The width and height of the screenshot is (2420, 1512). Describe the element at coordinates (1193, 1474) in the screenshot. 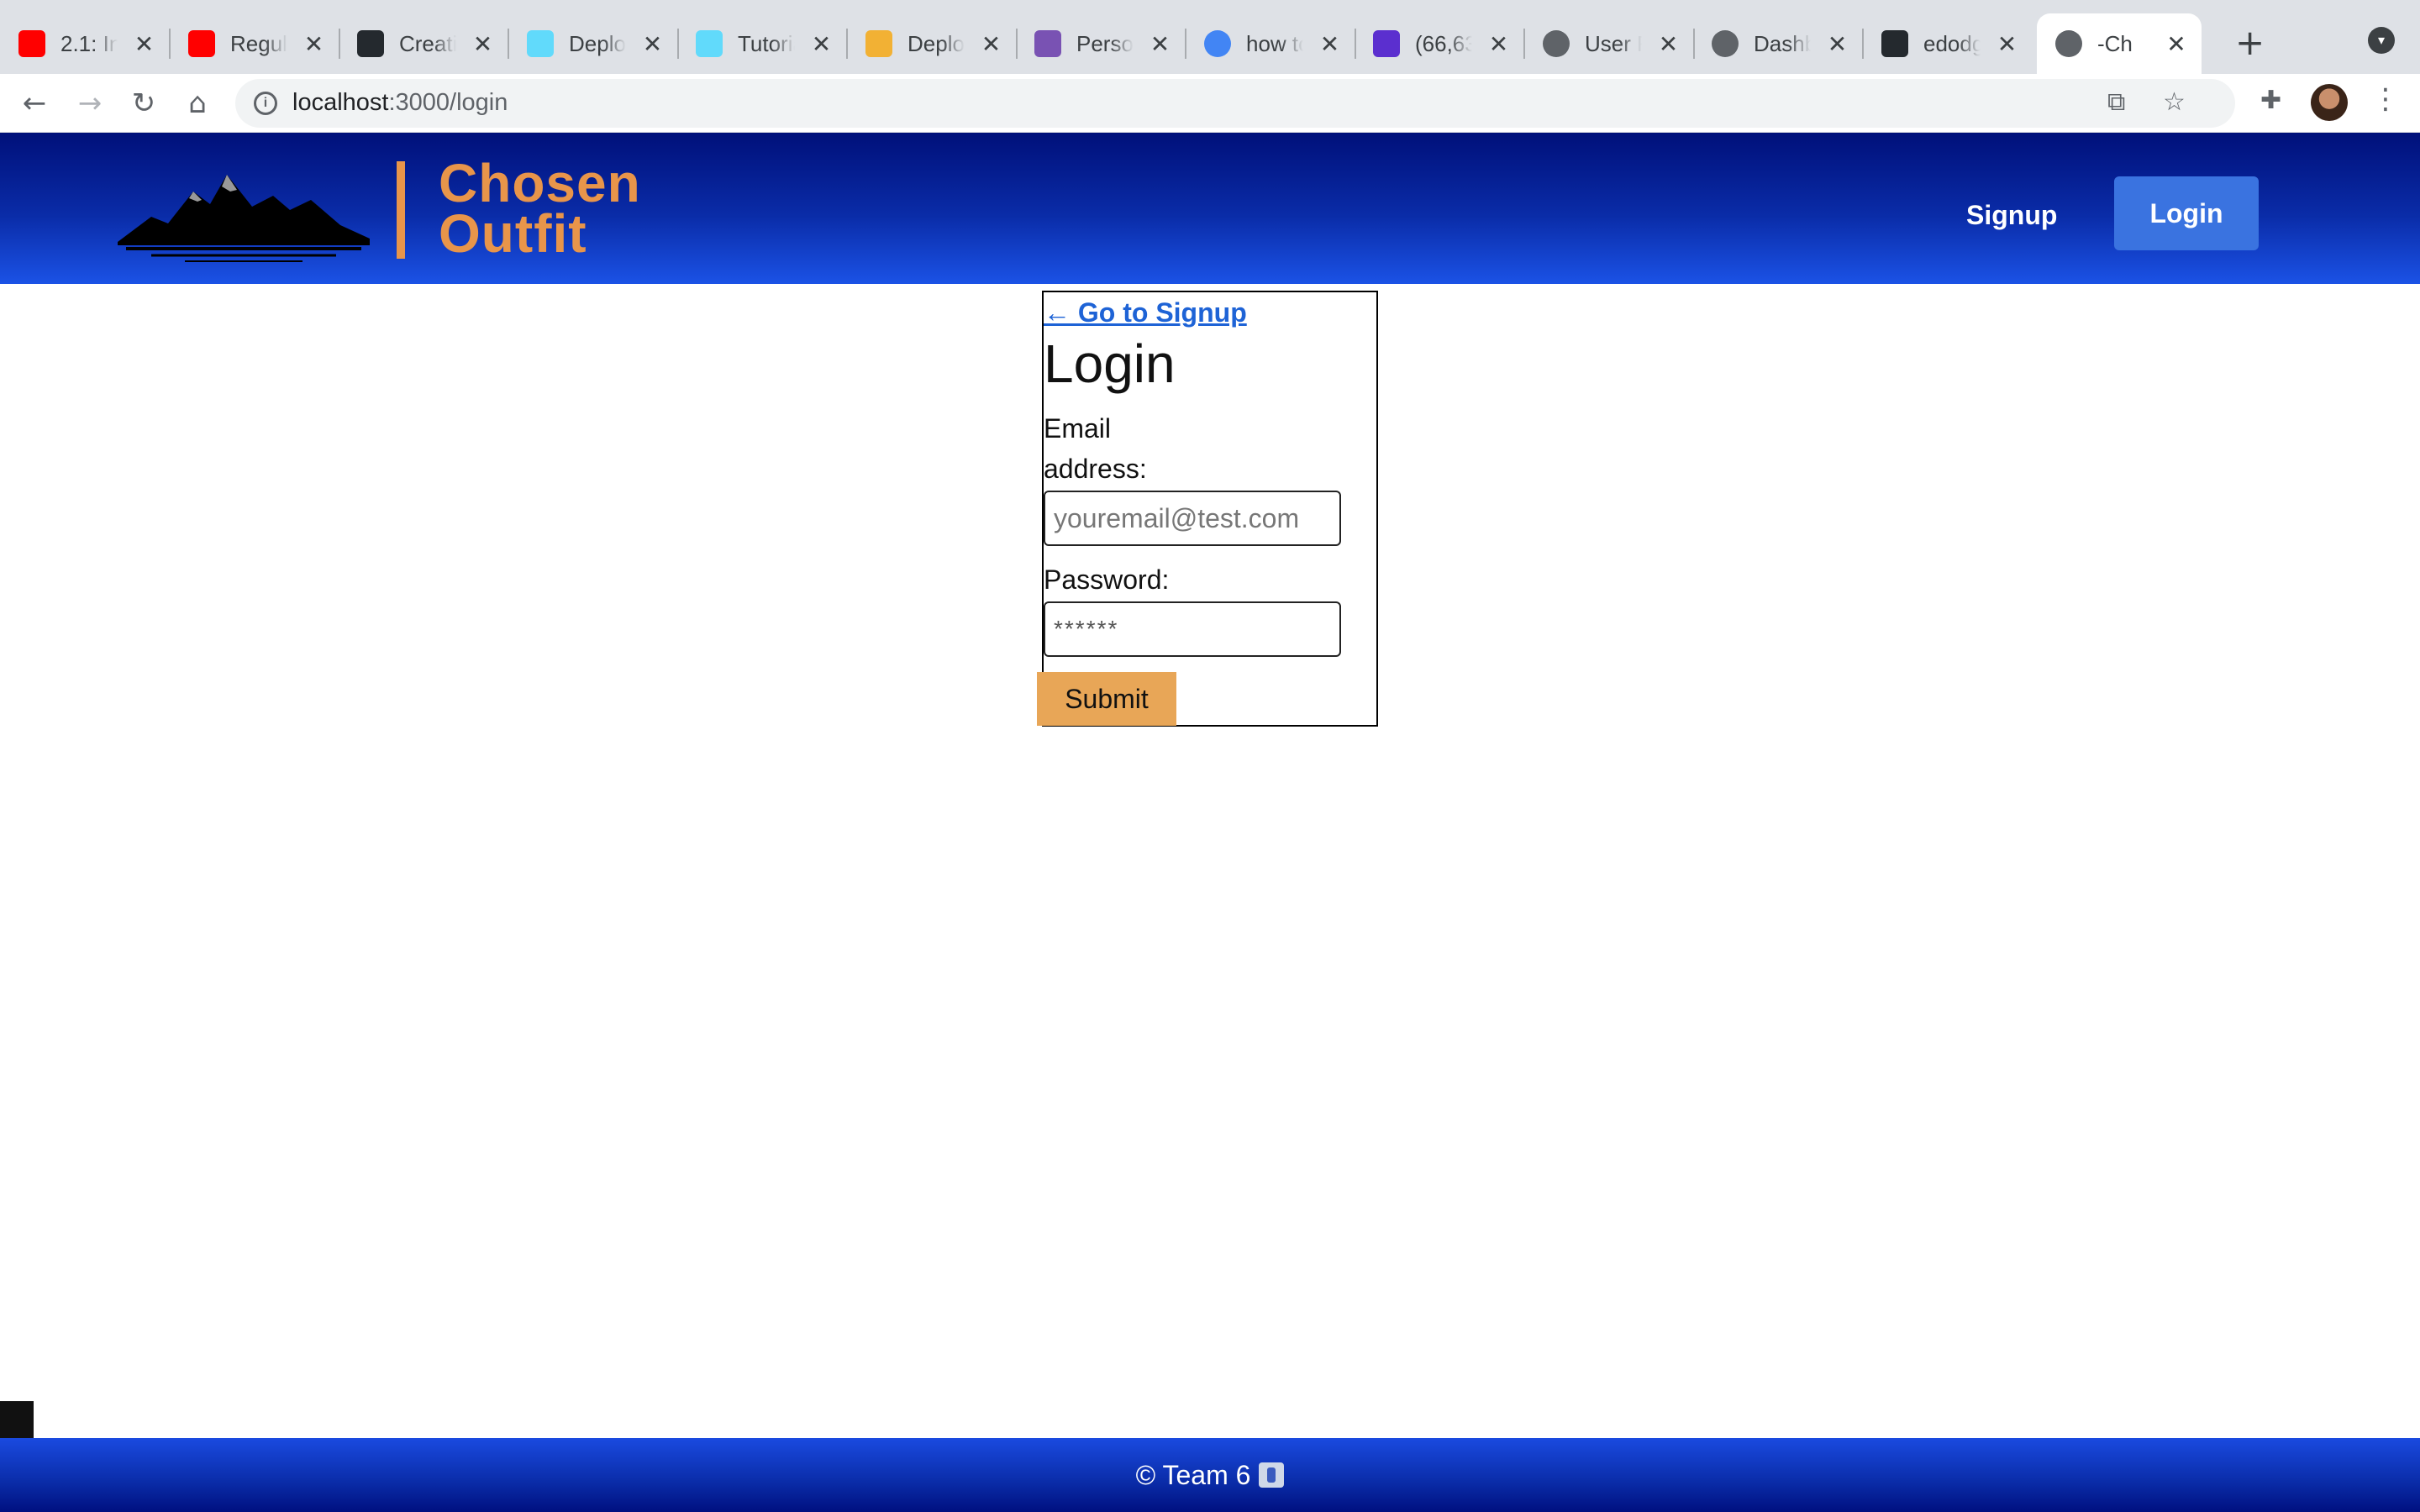

I see `footer-text: © Team 6` at that location.